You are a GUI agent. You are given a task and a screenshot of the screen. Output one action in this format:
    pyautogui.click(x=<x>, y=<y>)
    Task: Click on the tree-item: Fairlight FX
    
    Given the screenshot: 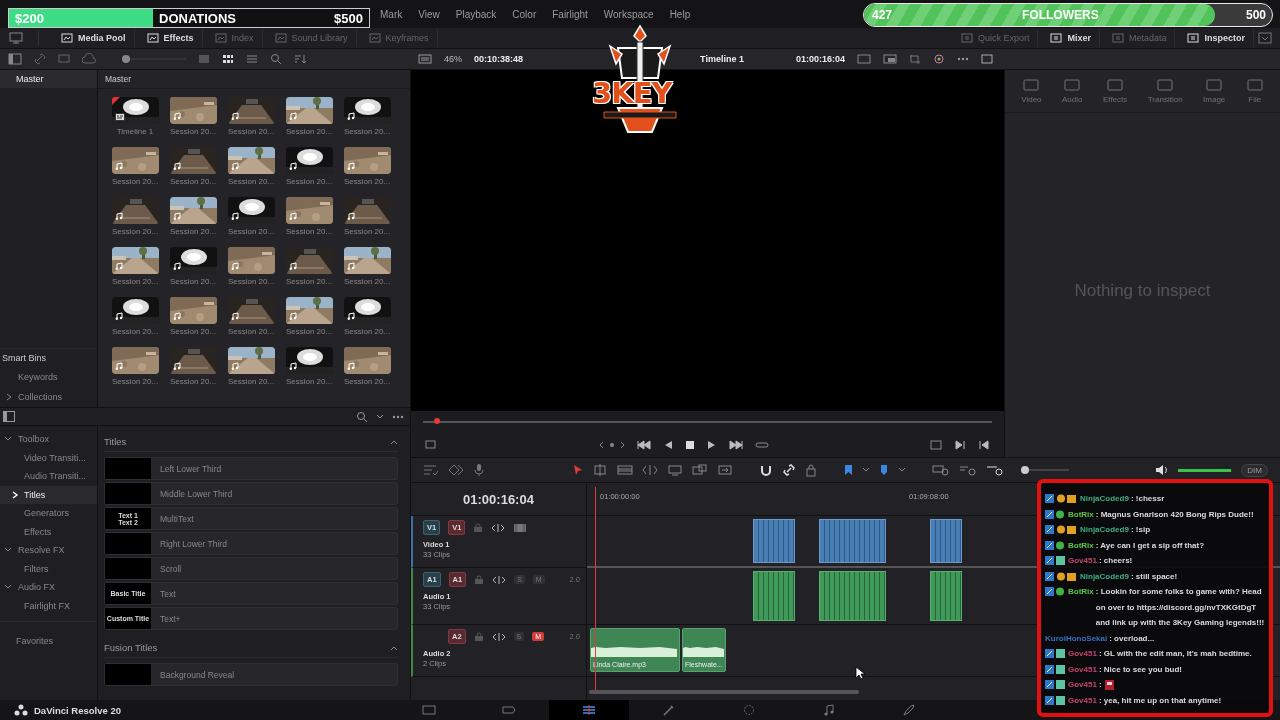 What is the action you would take?
    pyautogui.click(x=48, y=605)
    